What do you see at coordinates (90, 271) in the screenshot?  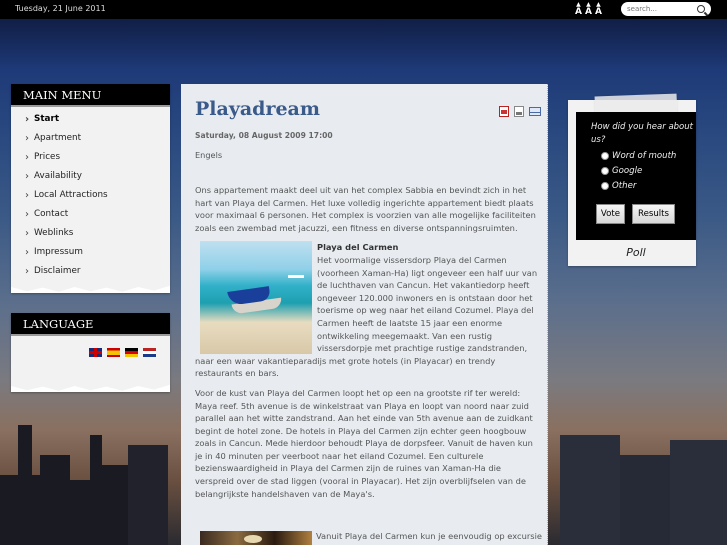 I see `menu-item-disclaimer: Disclaimer` at bounding box center [90, 271].